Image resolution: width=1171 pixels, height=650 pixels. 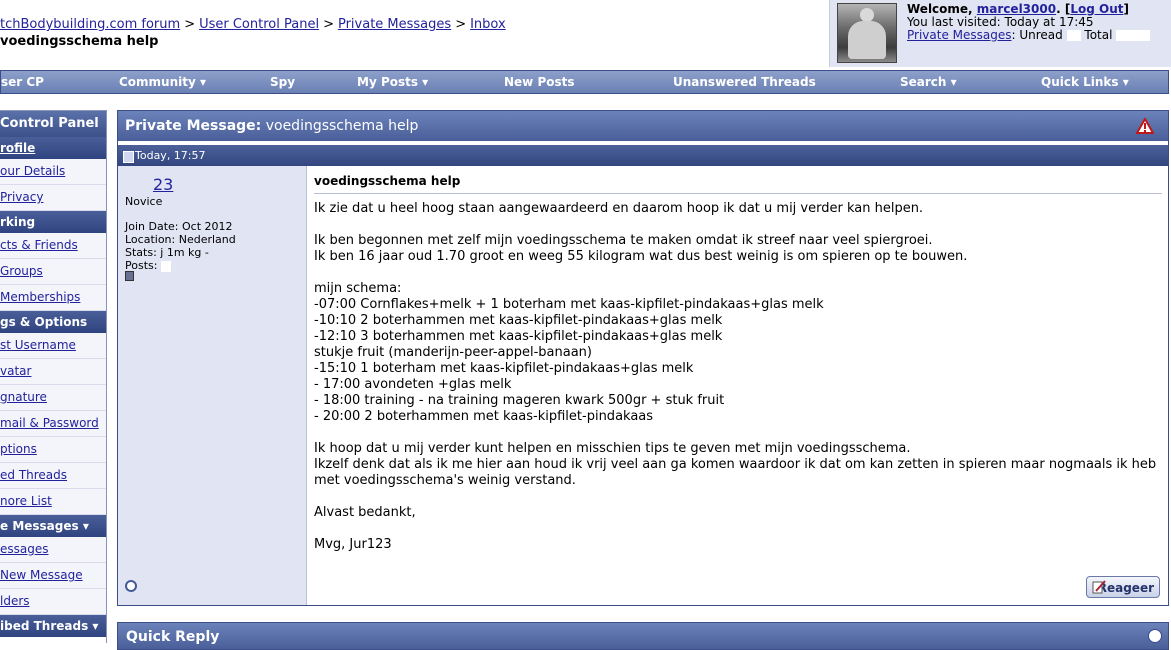 What do you see at coordinates (162, 82) in the screenshot?
I see `nav-community: Community ▾` at bounding box center [162, 82].